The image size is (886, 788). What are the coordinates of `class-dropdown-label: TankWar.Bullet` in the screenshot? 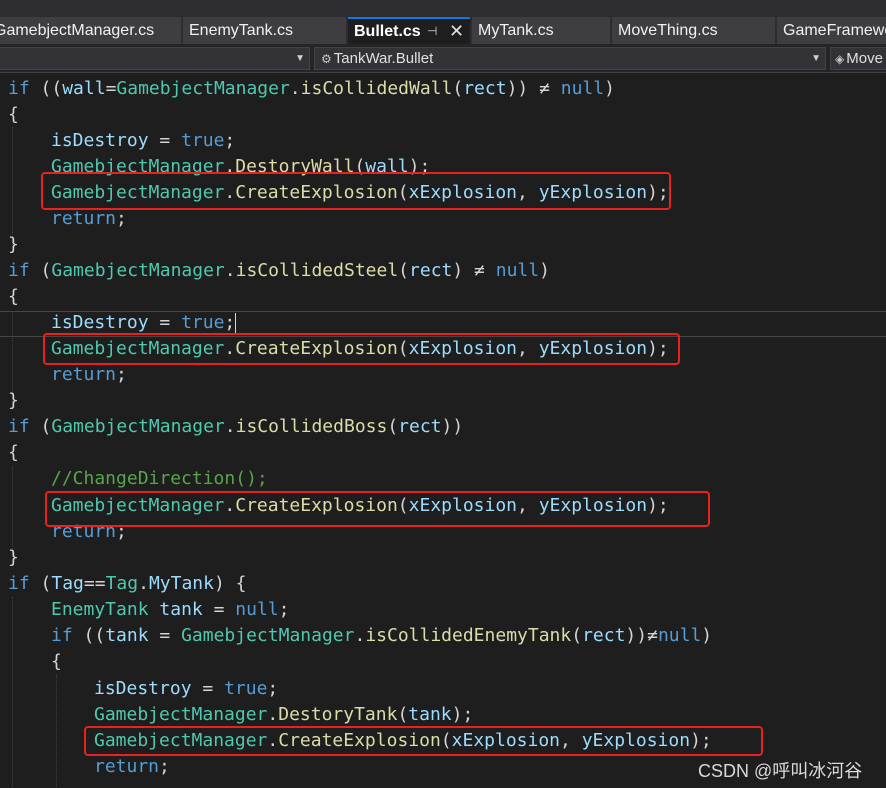 It's located at (383, 58).